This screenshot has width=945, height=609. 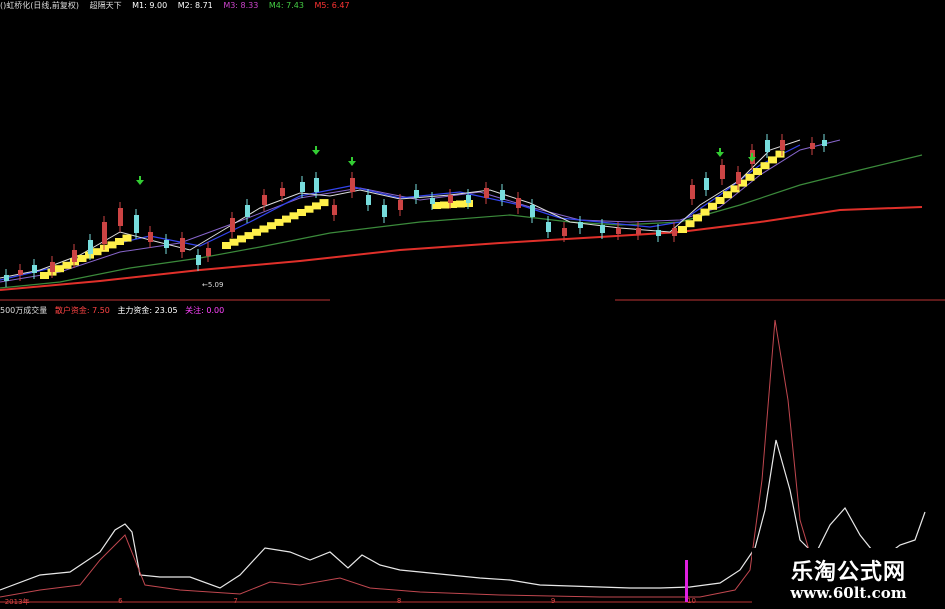 I want to click on date-label: 9, so click(x=553, y=601).